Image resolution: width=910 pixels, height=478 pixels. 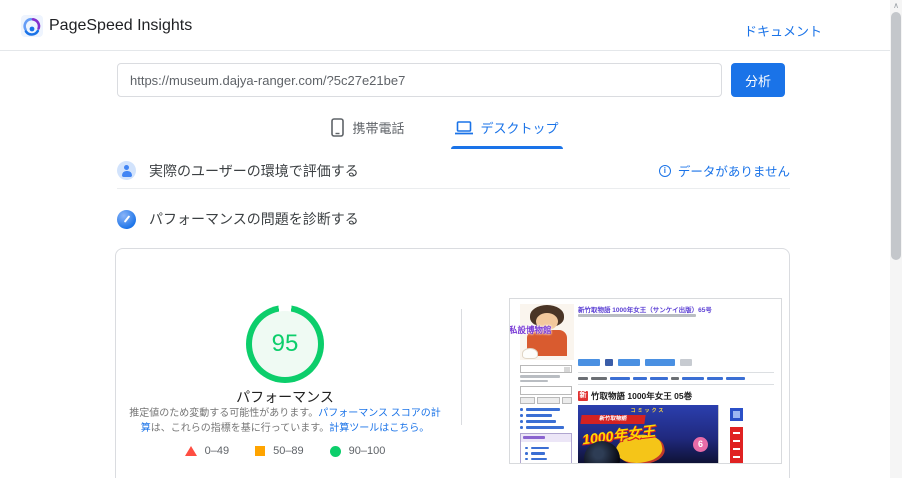 I want to click on active-tab-underline, so click(x=506, y=147).